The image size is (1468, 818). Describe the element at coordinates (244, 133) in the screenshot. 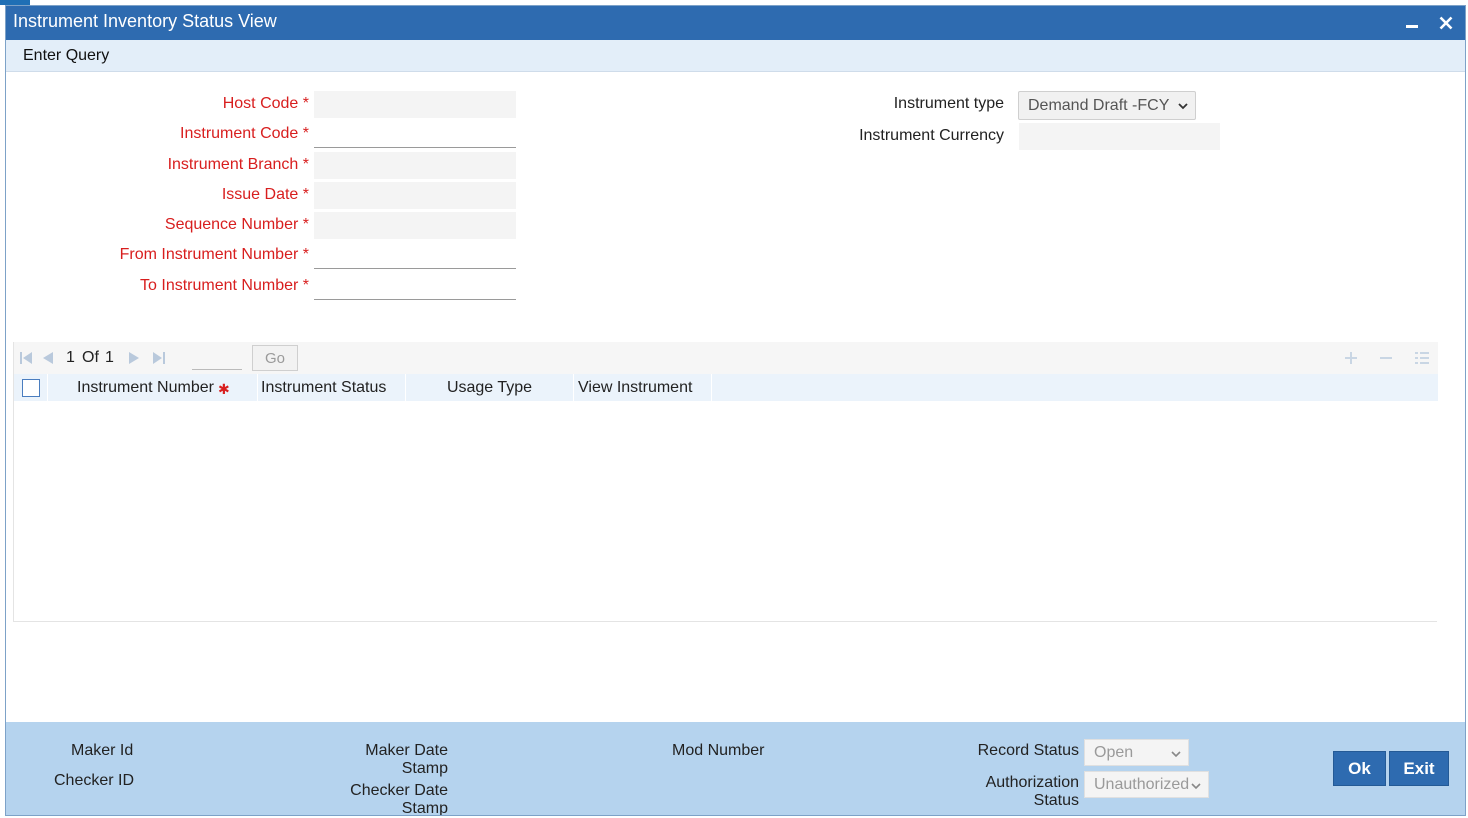

I see `instrument-code-label: Instrument Code *` at that location.